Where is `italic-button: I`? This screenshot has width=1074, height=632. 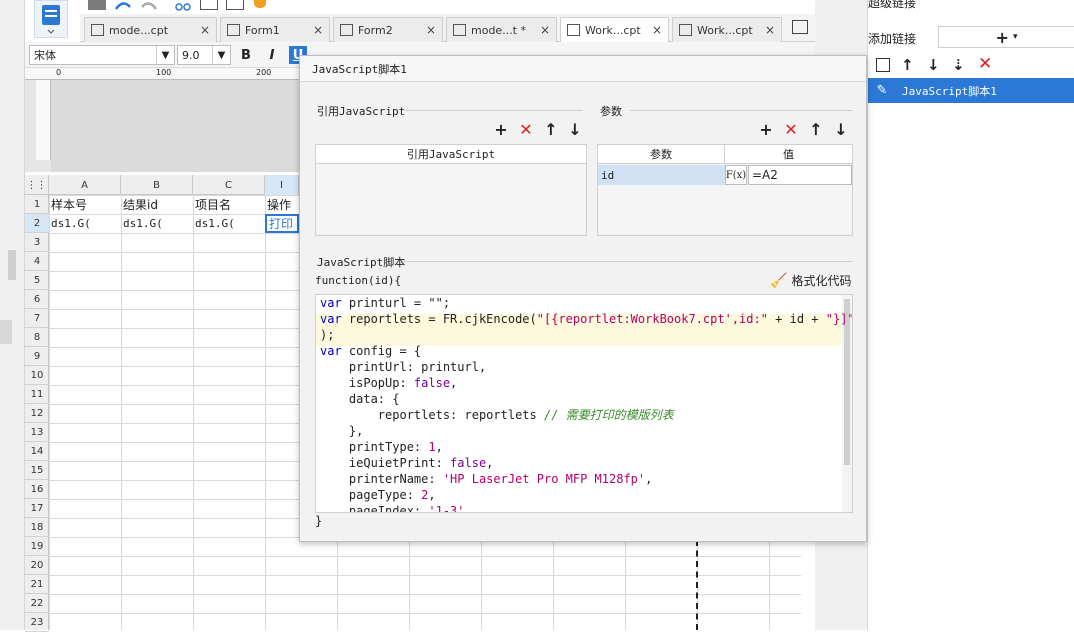 italic-button: I is located at coordinates (272, 55).